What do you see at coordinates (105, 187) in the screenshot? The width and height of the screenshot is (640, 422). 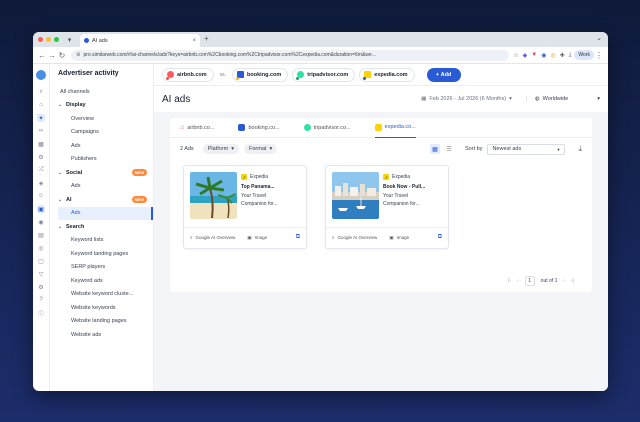 I see `sidebar-item-social-ads: Ads` at bounding box center [105, 187].